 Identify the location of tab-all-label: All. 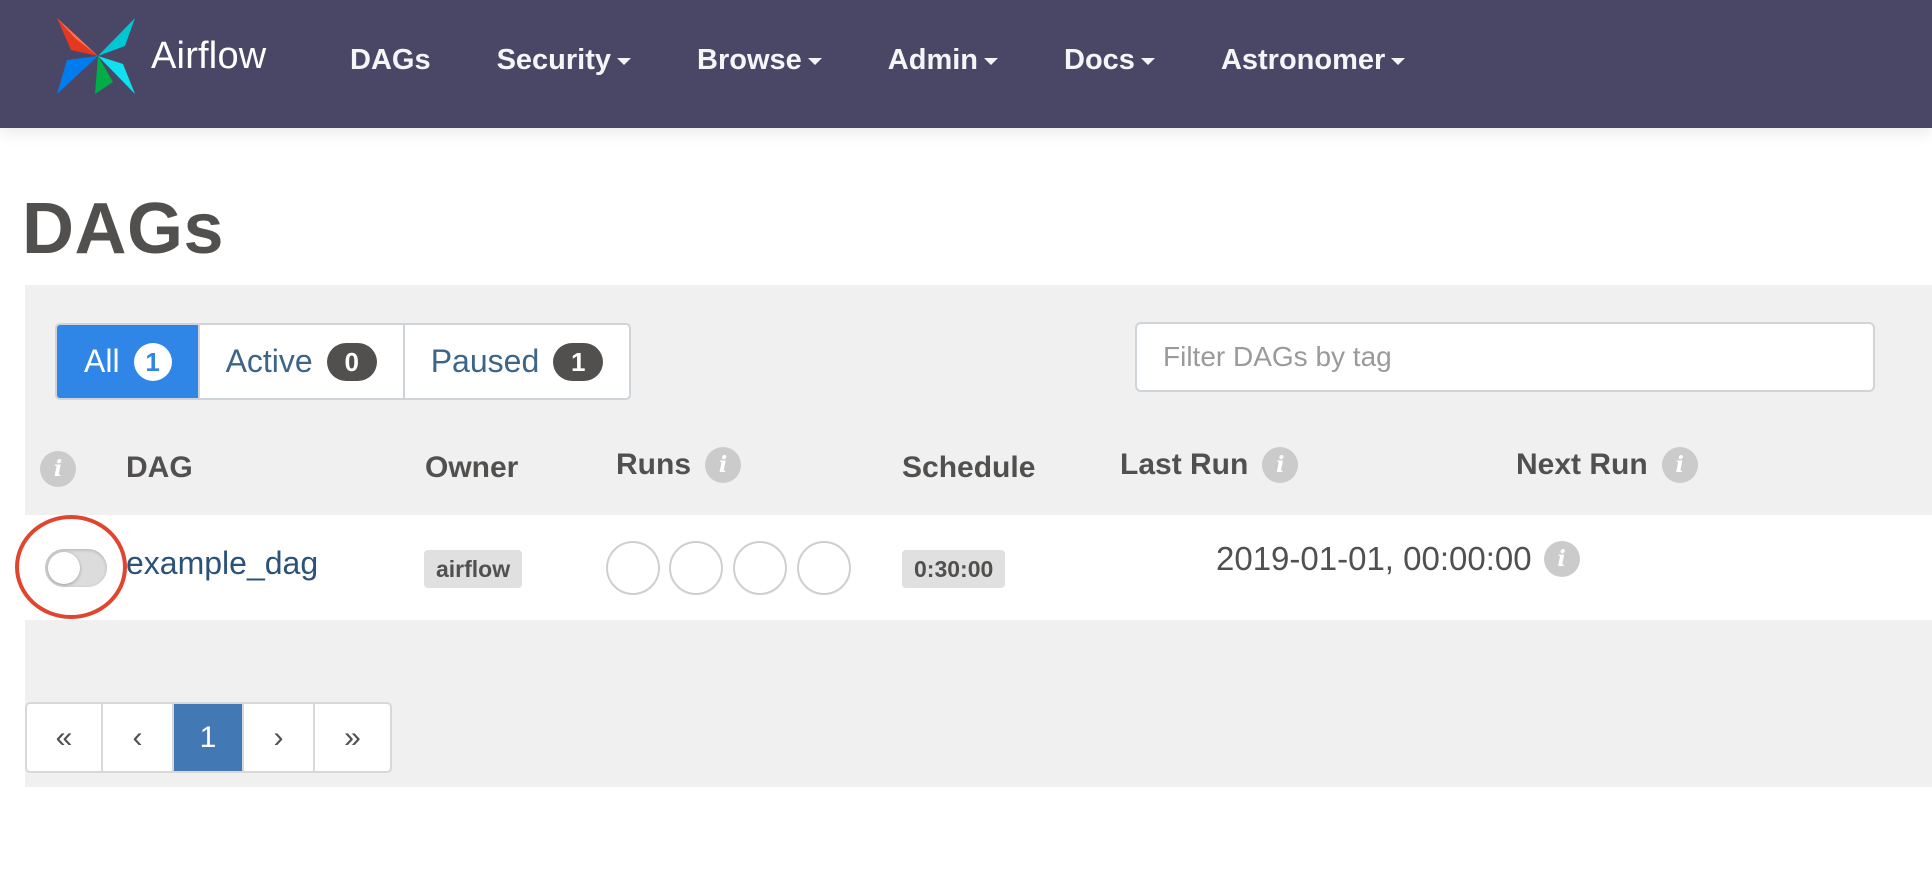
(102, 361).